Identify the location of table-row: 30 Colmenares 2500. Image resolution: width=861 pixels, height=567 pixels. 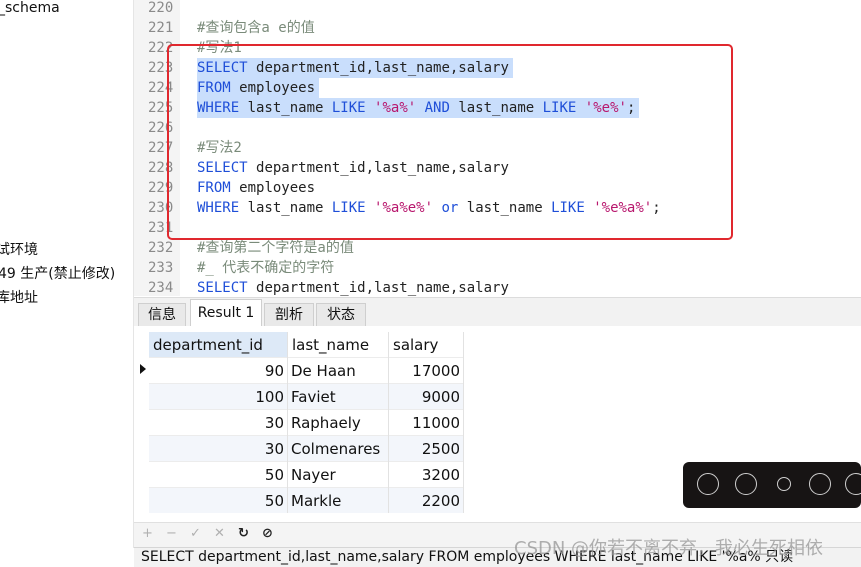
(306, 448).